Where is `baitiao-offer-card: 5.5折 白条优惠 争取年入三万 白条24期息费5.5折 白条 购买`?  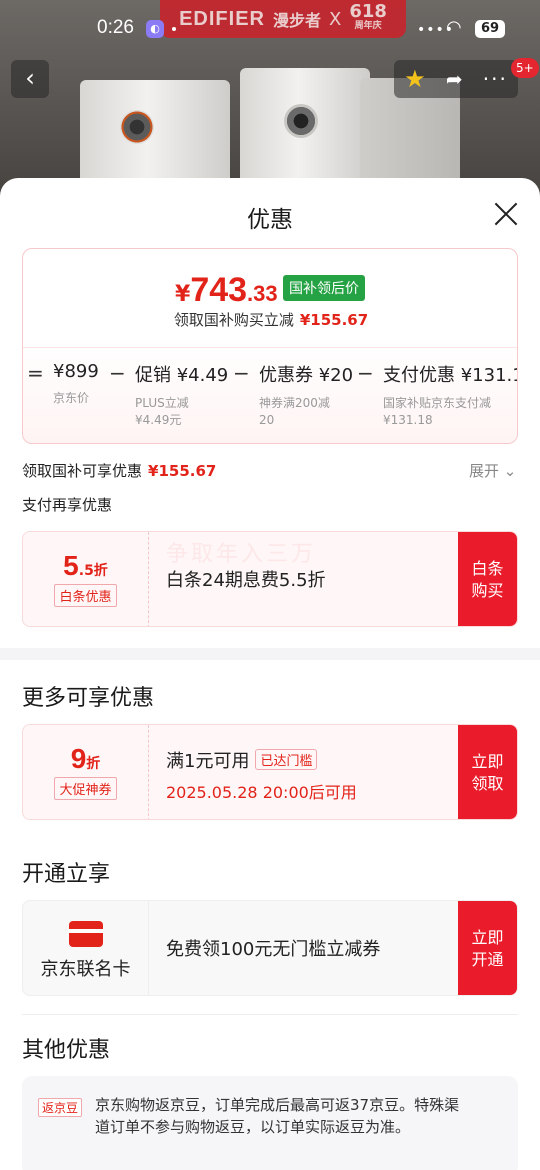
baitiao-offer-card: 5.5折 白条优惠 争取年入三万 白条24期息费5.5折 白条 购买 is located at coordinates (270, 579).